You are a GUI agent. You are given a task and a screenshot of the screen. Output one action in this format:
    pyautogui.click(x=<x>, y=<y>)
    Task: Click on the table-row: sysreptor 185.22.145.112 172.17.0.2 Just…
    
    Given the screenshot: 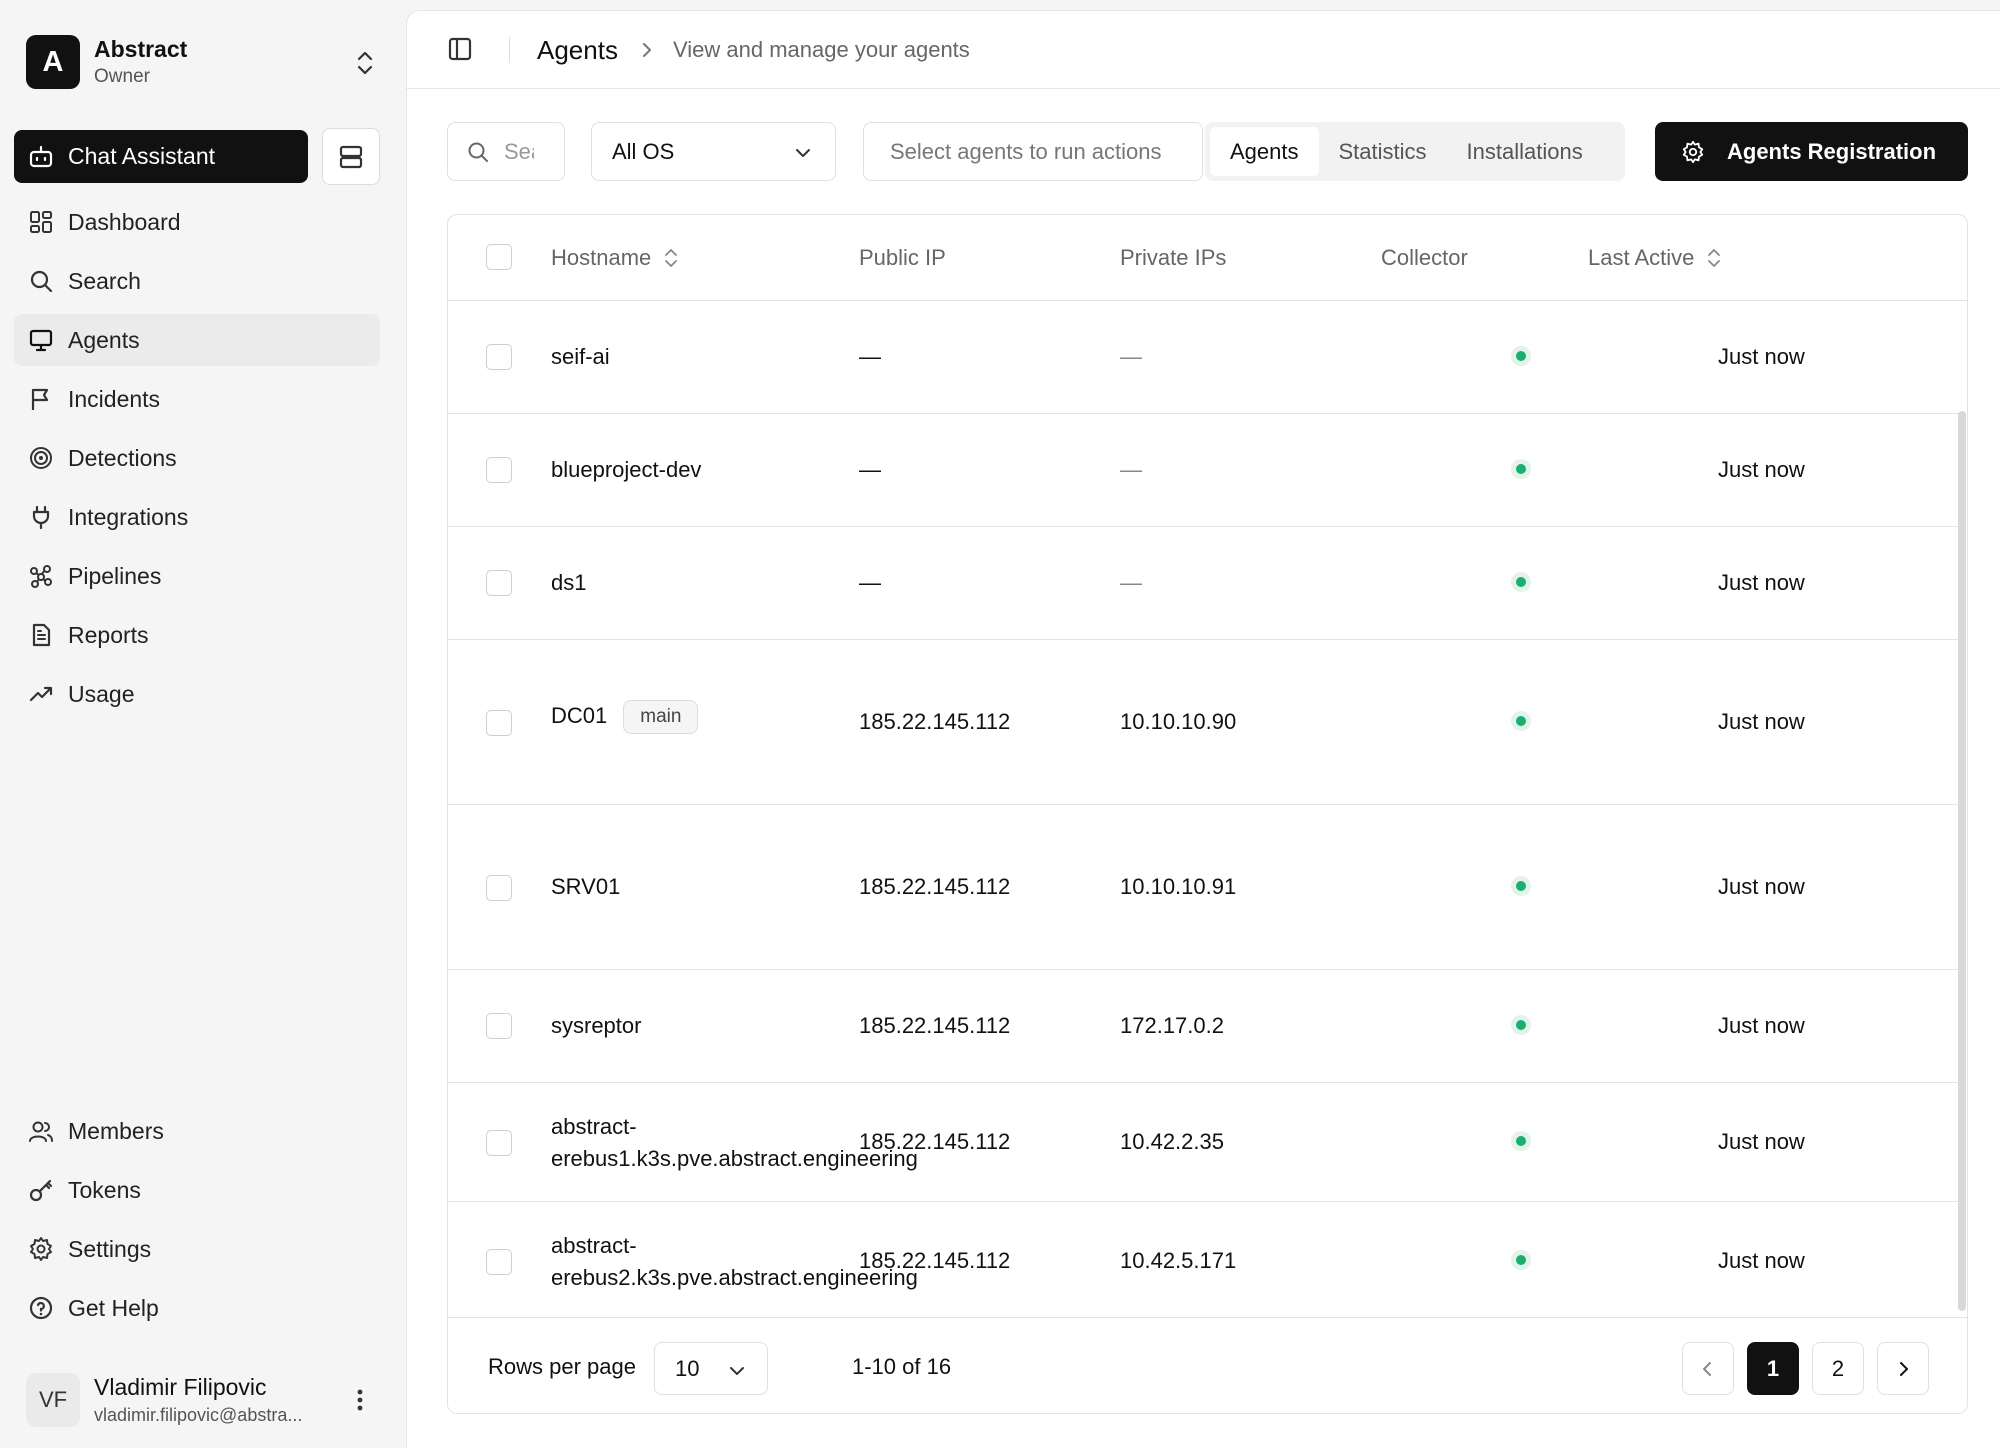 What is the action you would take?
    pyautogui.click(x=1204, y=1026)
    